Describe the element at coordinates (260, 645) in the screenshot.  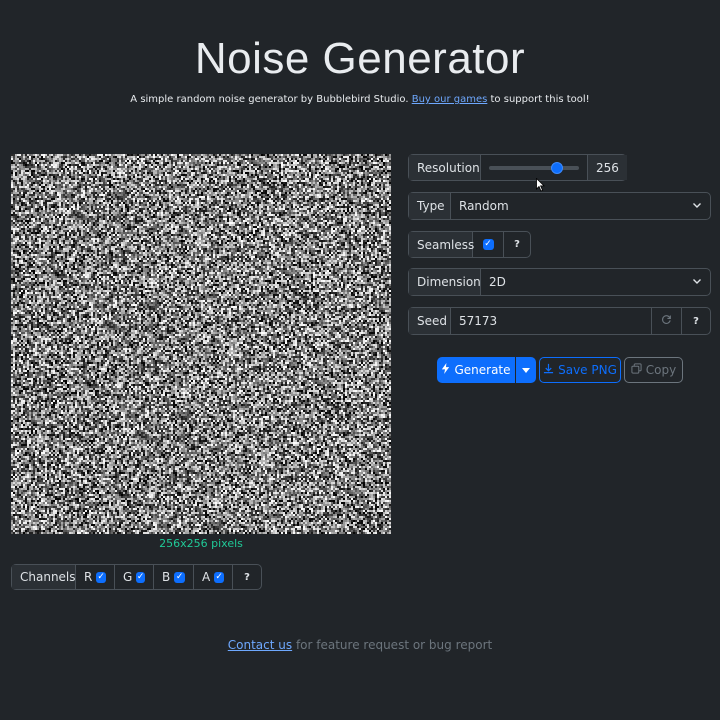
I see `contact-us-link: Contact us` at that location.